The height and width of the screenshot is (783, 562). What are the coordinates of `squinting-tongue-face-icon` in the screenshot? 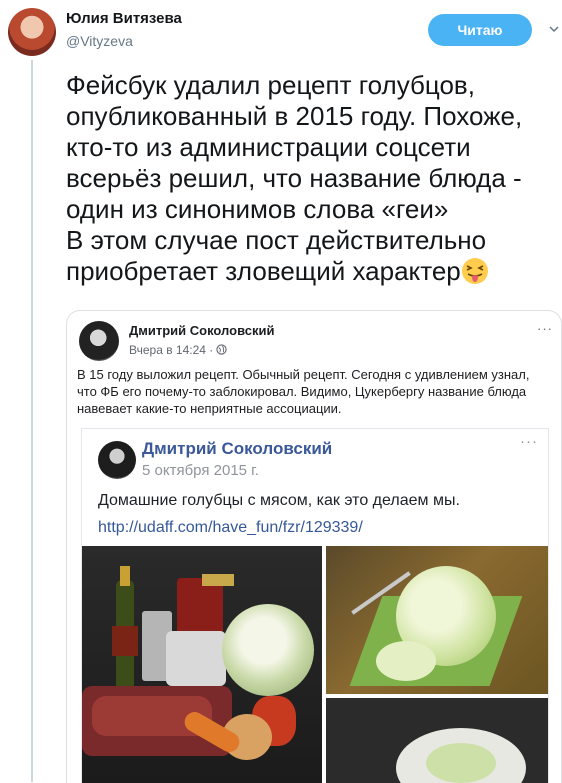 It's located at (474, 271).